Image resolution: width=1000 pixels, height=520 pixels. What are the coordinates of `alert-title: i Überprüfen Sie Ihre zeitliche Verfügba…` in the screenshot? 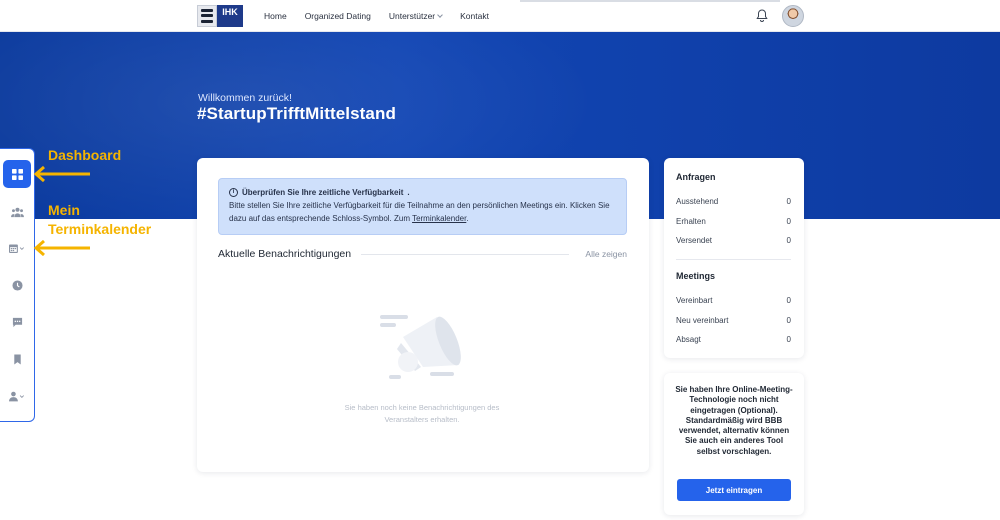 It's located at (422, 192).